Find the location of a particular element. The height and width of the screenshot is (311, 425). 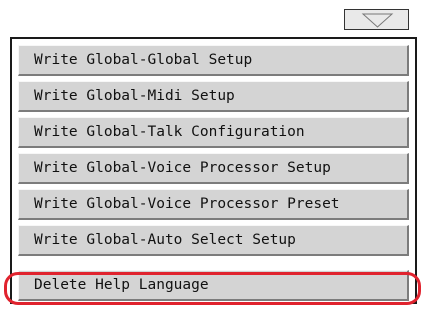

menu-item-write-global-setup: Write Global-Global Setup is located at coordinates (213, 60).